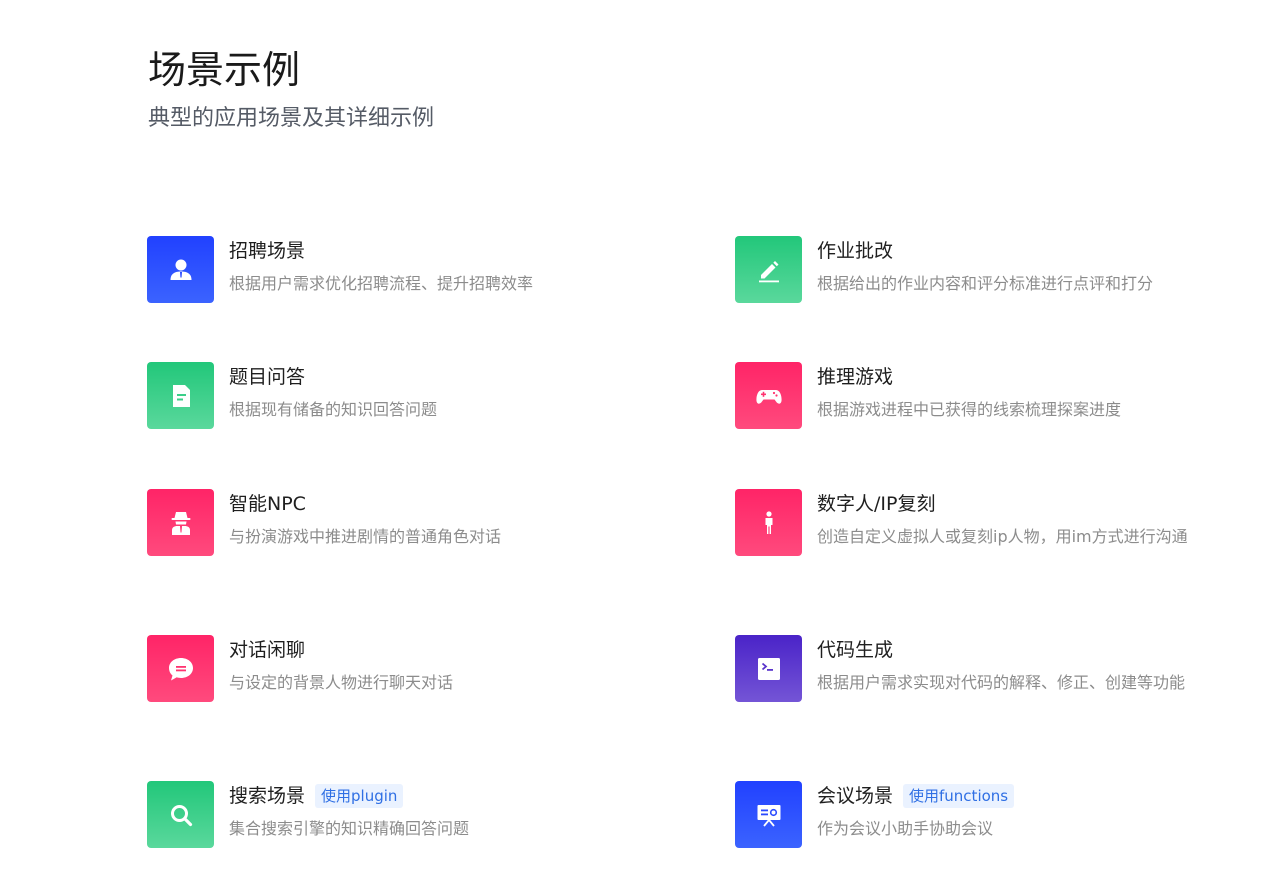  I want to click on scenario-card-homework-grading: 作业批改 根据给出的作业内容和评分标准进行点评和打分, so click(970, 291).